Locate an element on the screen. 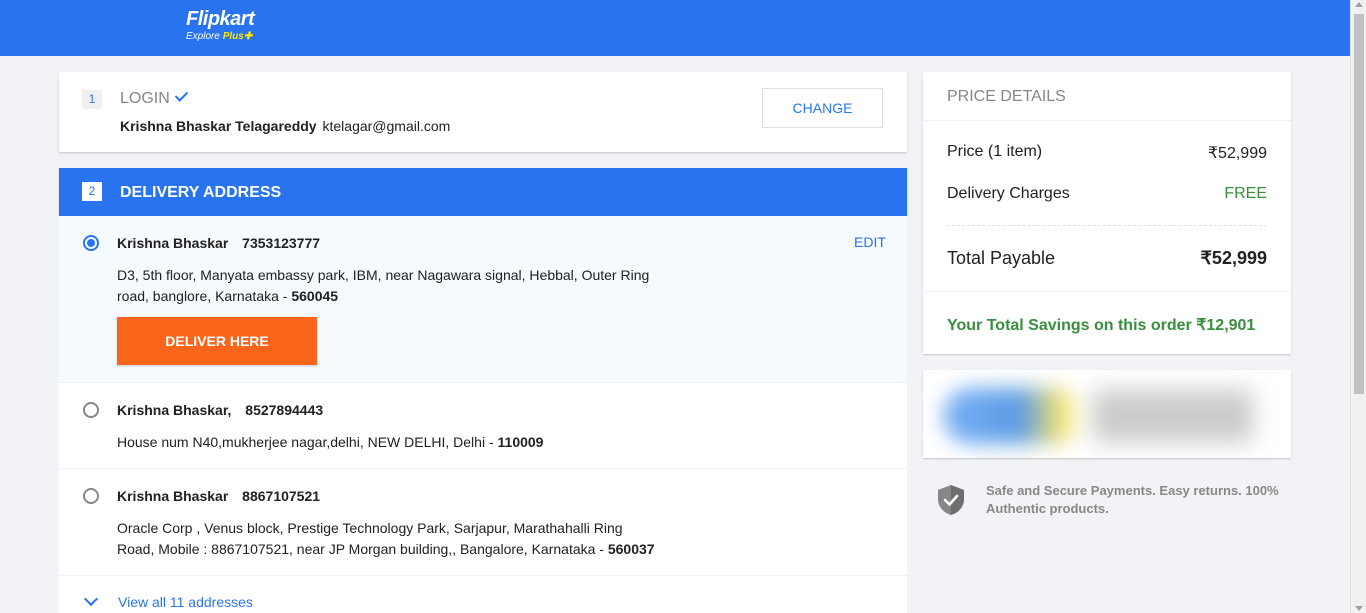 The image size is (1366, 613). price-value: ₹52,999 is located at coordinates (1237, 153).